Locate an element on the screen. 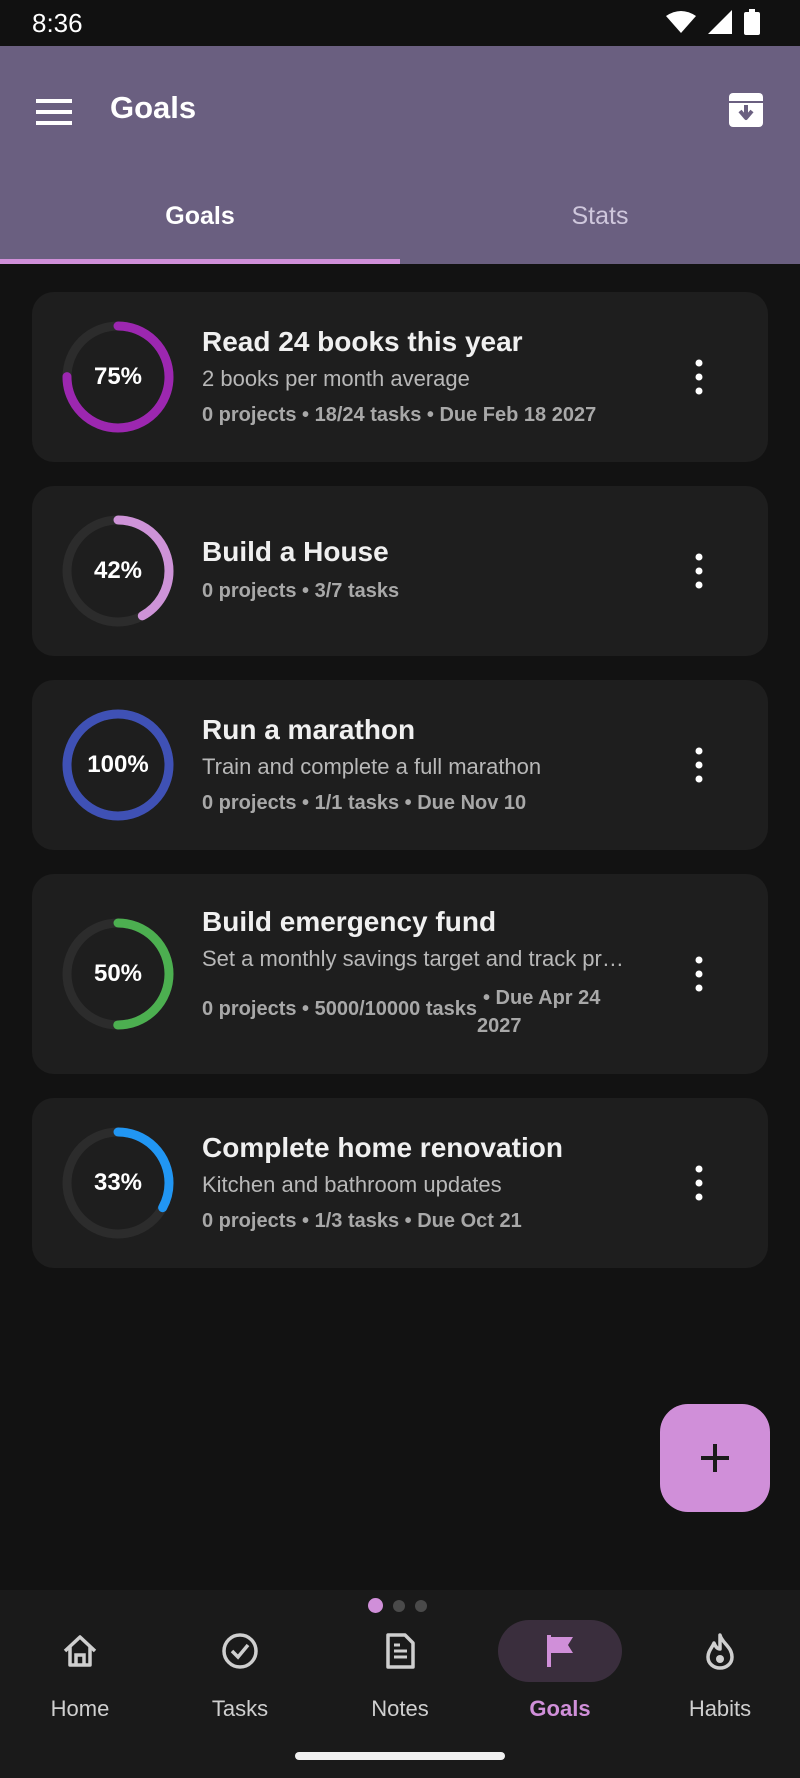  add-goal-button is located at coordinates (715, 1458).